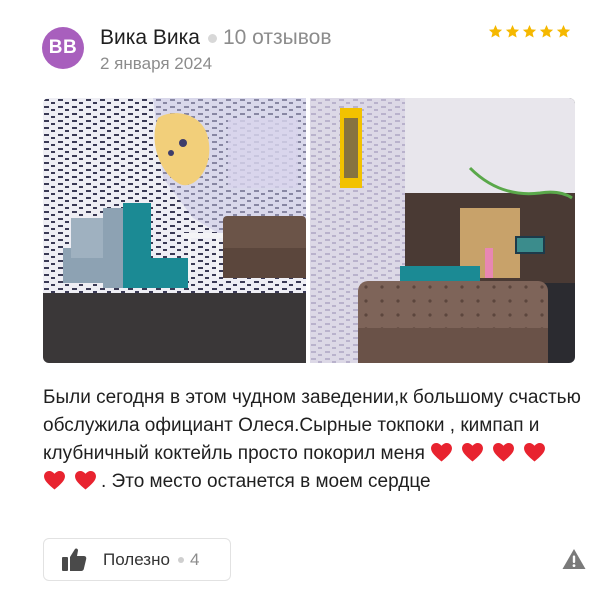  I want to click on separator-dot, so click(212, 38).